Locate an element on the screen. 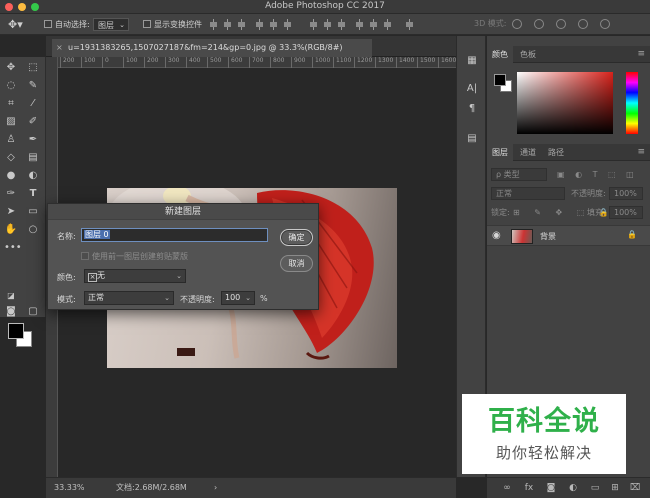 The image size is (650, 498). align-buttons is located at coordinates (339, 24).